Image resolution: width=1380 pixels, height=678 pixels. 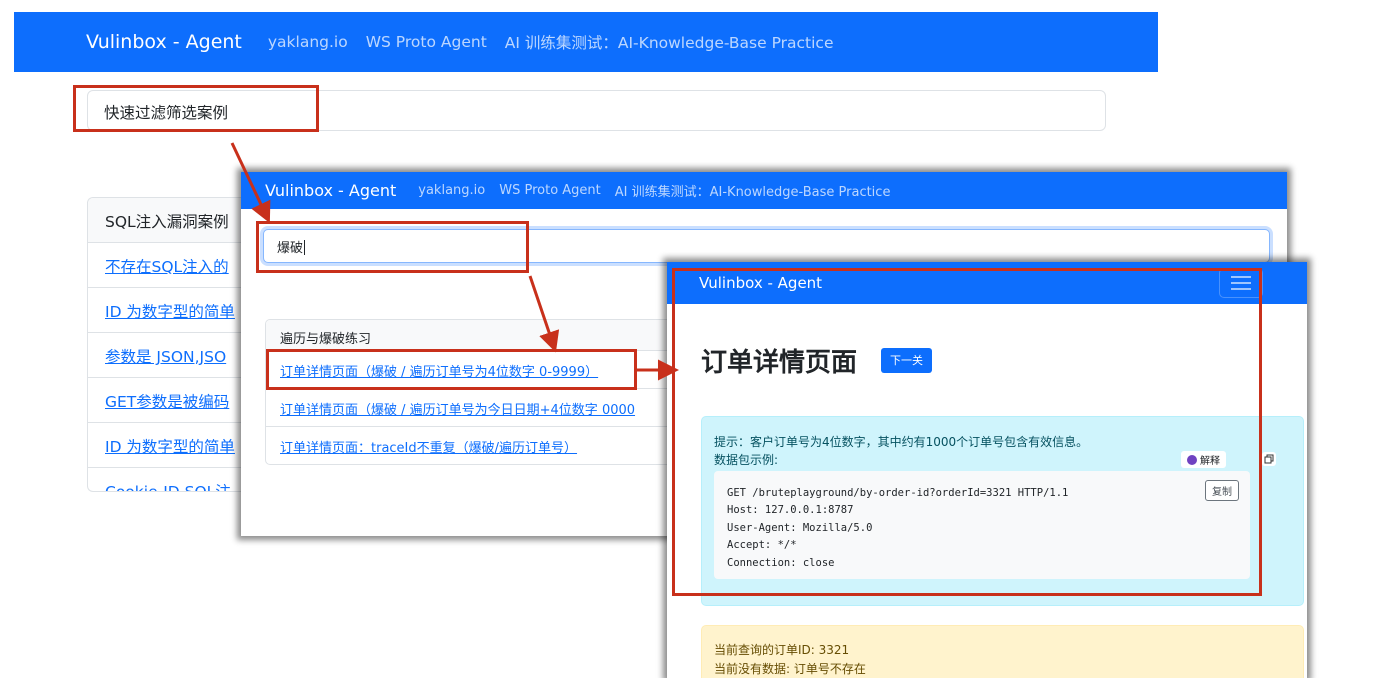 I want to click on list-item: 订单详情页面：traceId不重复（爆破/遍历订单号）, so click(x=475, y=445).